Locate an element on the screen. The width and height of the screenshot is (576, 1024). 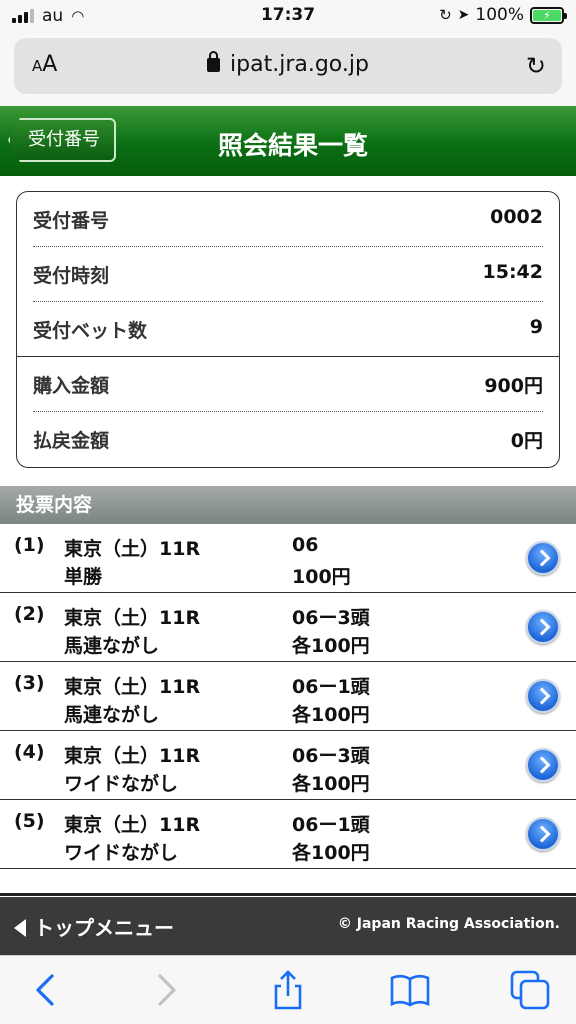
battery-icon: ⚡ is located at coordinates (548, 15).